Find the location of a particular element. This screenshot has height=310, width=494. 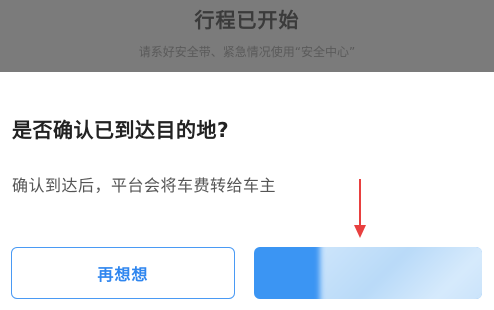

dialog-title: 是否确认已到达目的地? is located at coordinates (121, 130).